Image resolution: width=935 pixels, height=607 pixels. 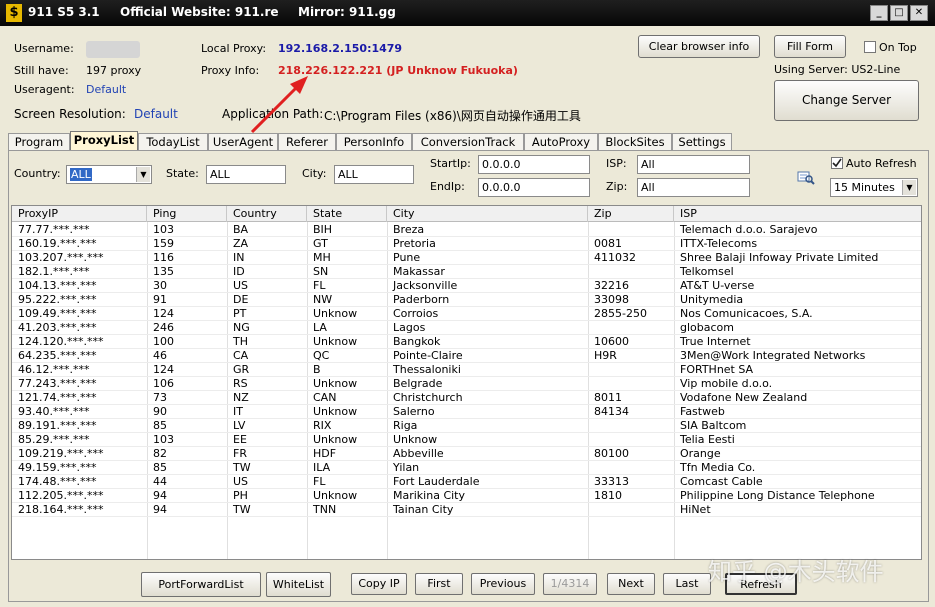 What do you see at coordinates (534, 164) in the screenshot?
I see `startip-input: 0.0.0.0` at bounding box center [534, 164].